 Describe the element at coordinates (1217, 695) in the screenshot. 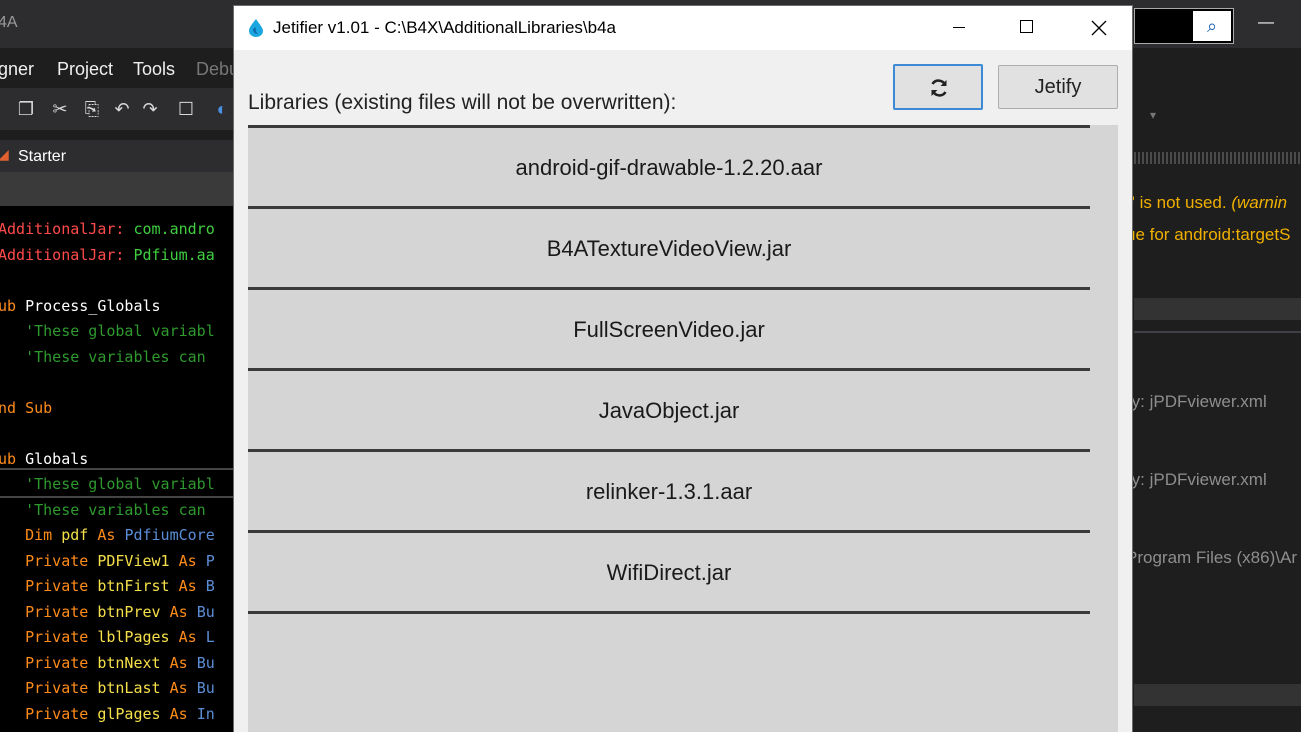

I see `panel-scrollbar-bottom` at that location.